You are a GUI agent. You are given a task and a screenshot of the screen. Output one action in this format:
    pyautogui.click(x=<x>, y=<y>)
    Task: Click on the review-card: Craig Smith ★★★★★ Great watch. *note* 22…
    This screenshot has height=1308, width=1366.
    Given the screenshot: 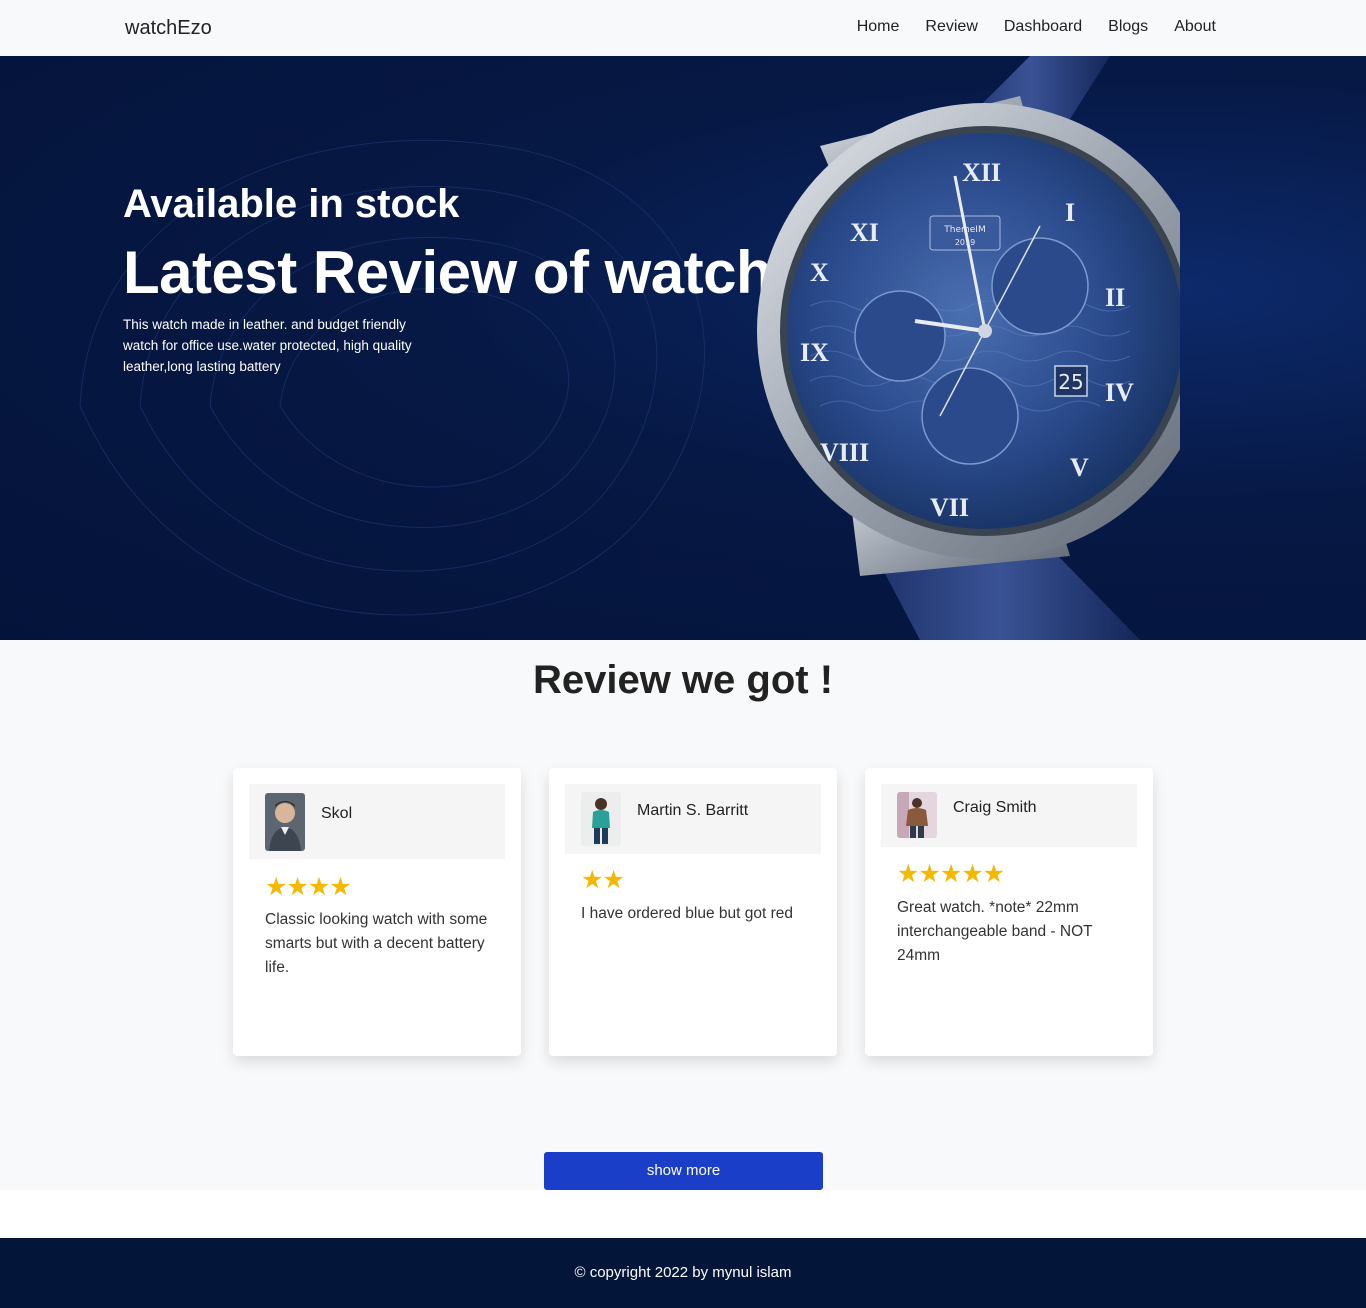 What is the action you would take?
    pyautogui.click(x=1009, y=912)
    